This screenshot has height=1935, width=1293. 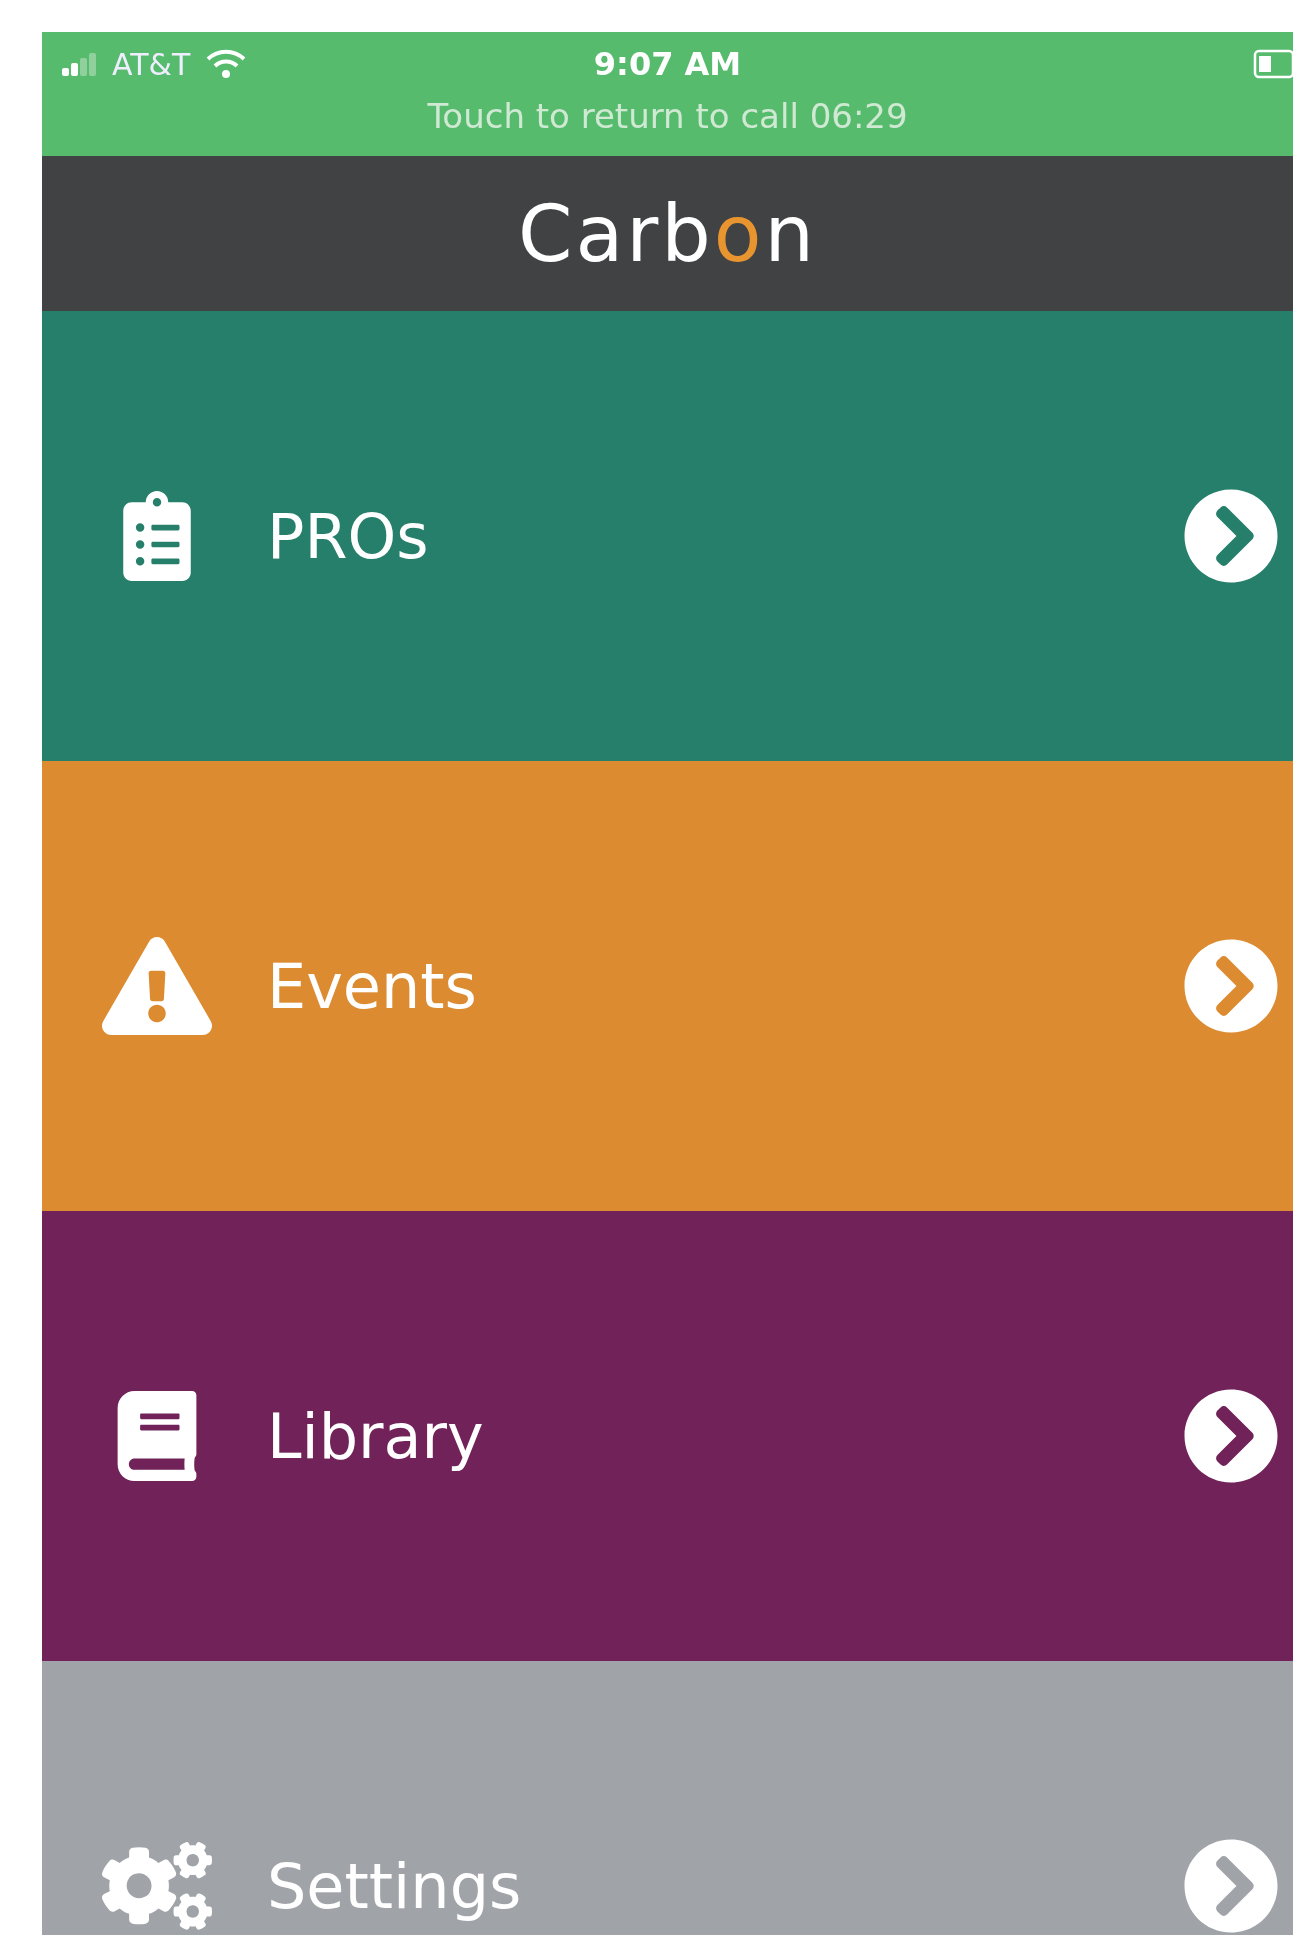 I want to click on call-banner: Touch to return to call 06:29, so click(x=667, y=116).